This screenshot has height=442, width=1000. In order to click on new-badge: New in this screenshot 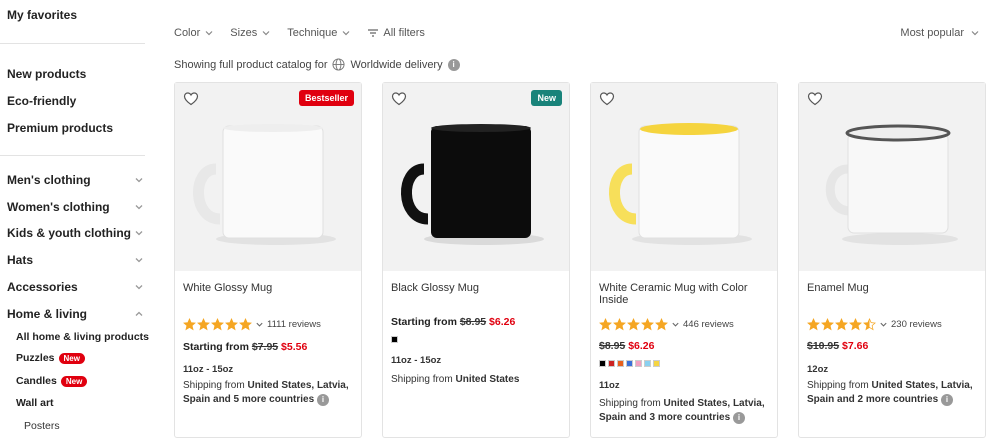, I will do `click(546, 98)`.